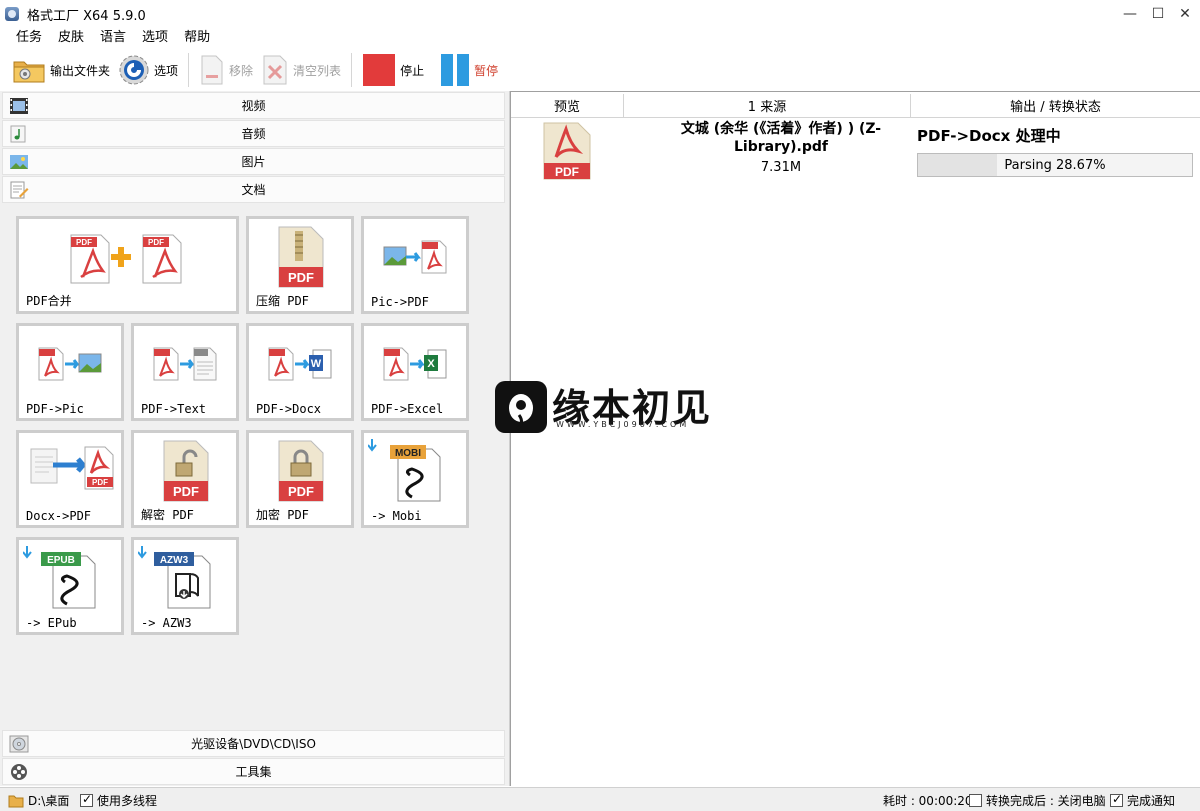 The image size is (1200, 811). I want to click on progress-text: Parsing 28.67%, so click(1055, 165).